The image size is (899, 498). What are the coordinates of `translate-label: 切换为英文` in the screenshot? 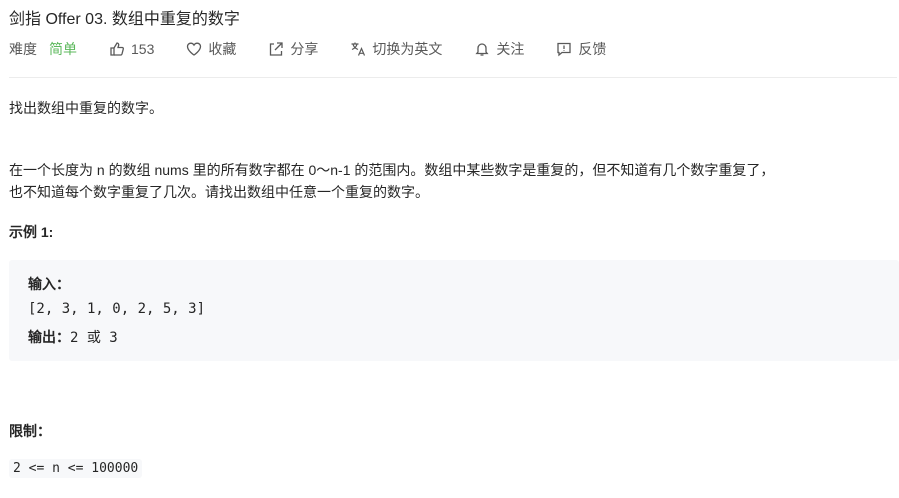 It's located at (407, 49).